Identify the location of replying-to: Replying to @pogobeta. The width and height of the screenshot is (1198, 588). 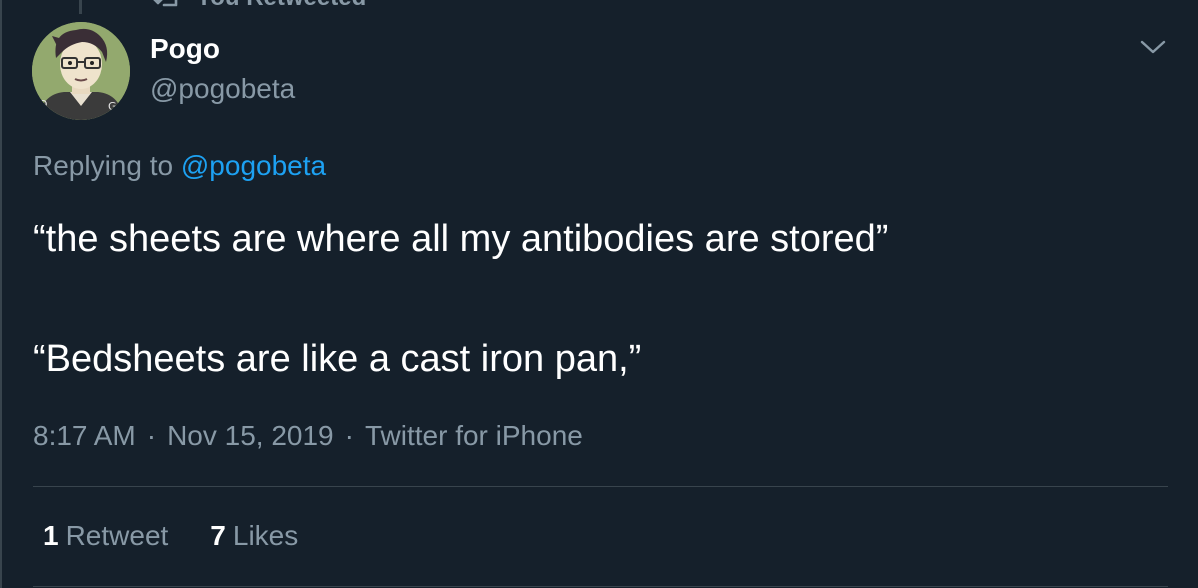
(179, 166).